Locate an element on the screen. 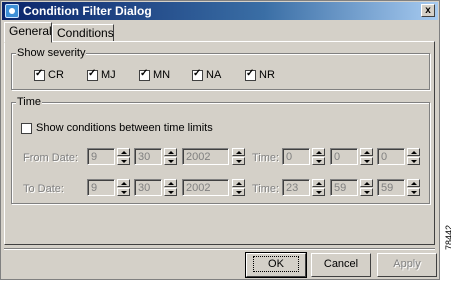  time-limits-label: Show conditions between time limits is located at coordinates (124, 128).